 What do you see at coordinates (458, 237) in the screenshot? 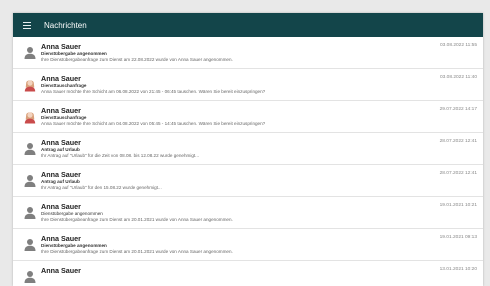
I see `message-date: 19.01.2021 09:13` at bounding box center [458, 237].